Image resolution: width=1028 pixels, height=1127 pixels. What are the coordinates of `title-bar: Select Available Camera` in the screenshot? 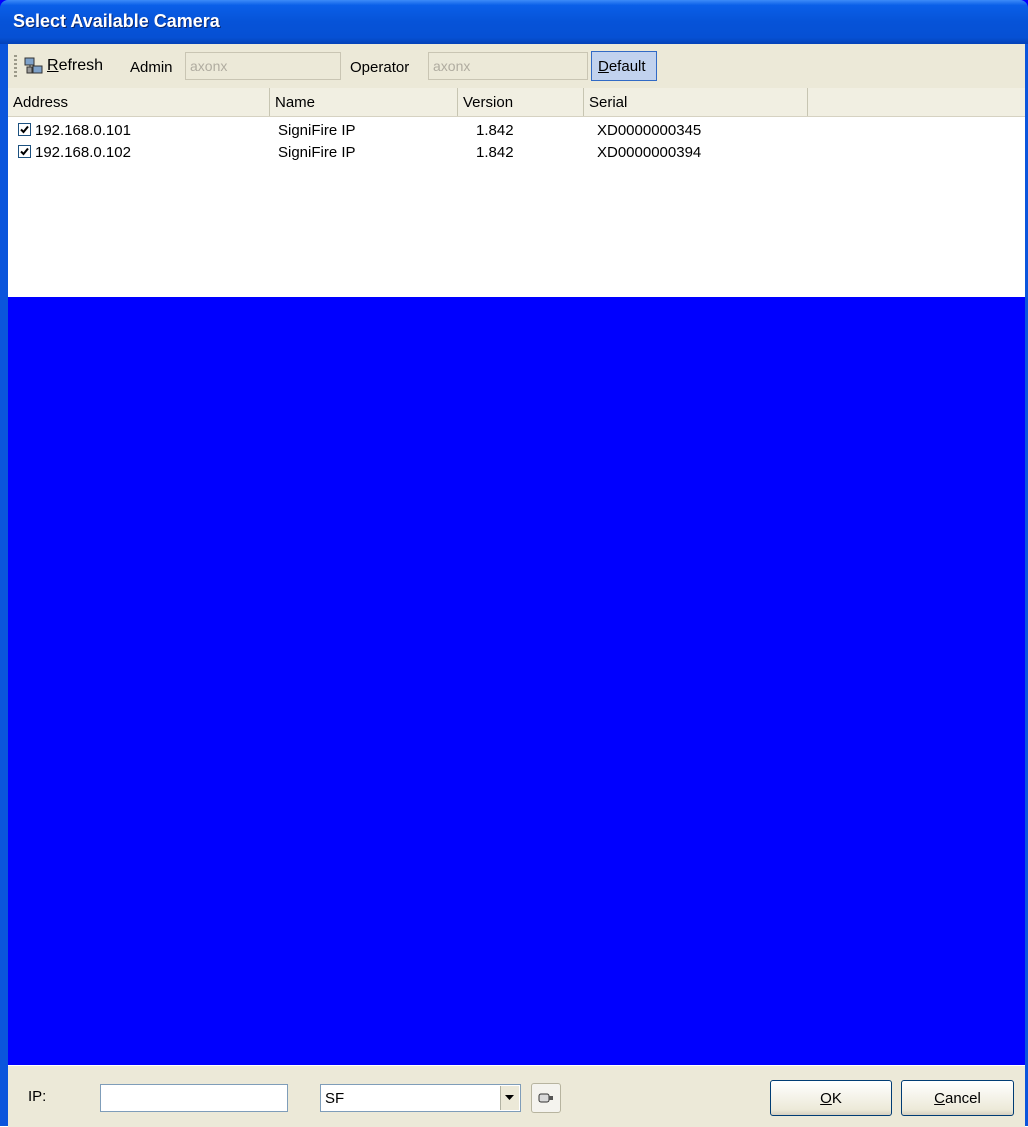 It's located at (514, 22).